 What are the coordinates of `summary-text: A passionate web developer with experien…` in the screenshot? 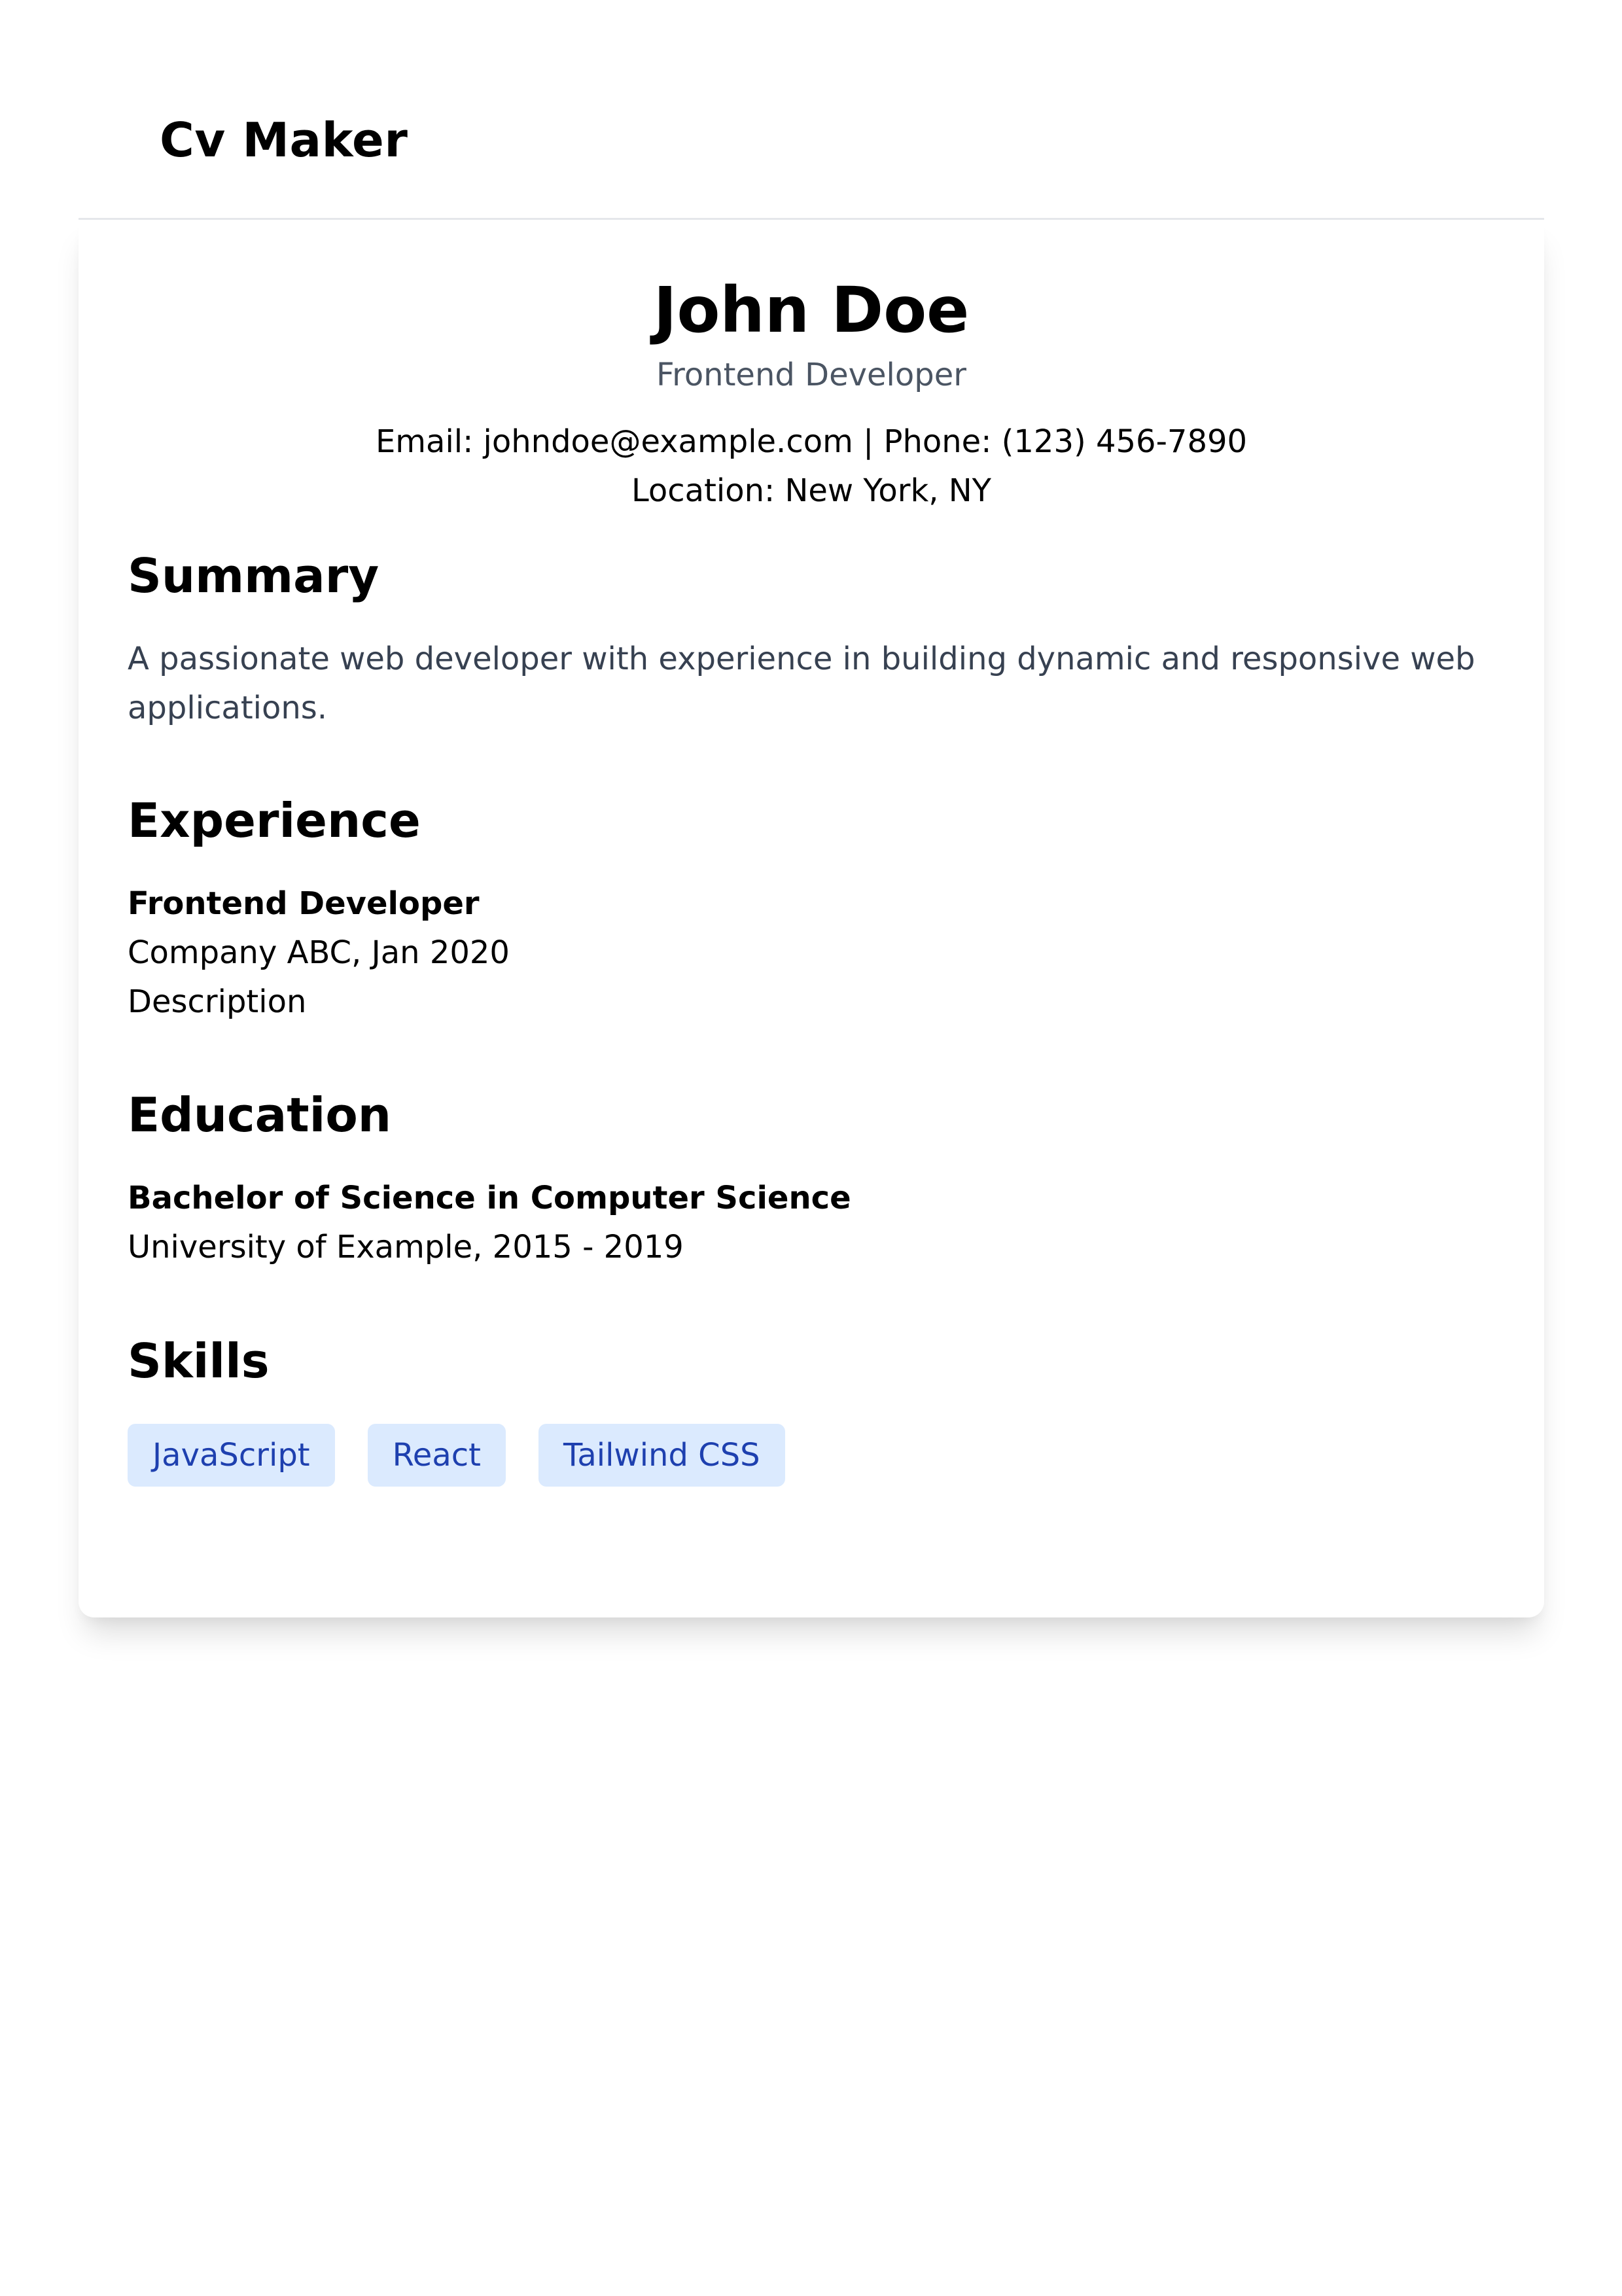 It's located at (802, 683).